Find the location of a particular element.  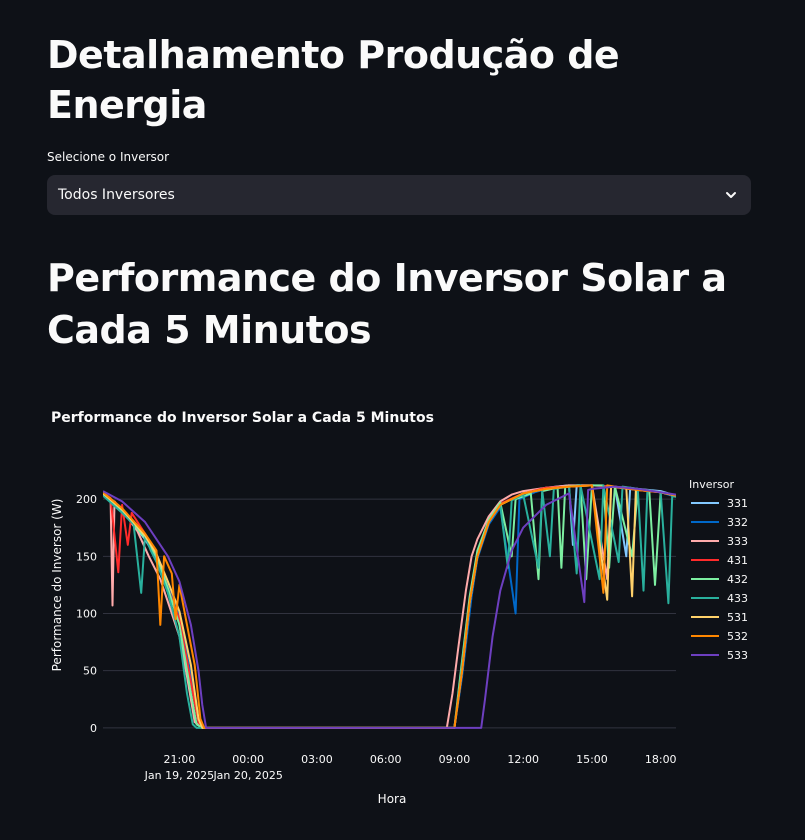

legend-label-433: 433 is located at coordinates (737, 598).